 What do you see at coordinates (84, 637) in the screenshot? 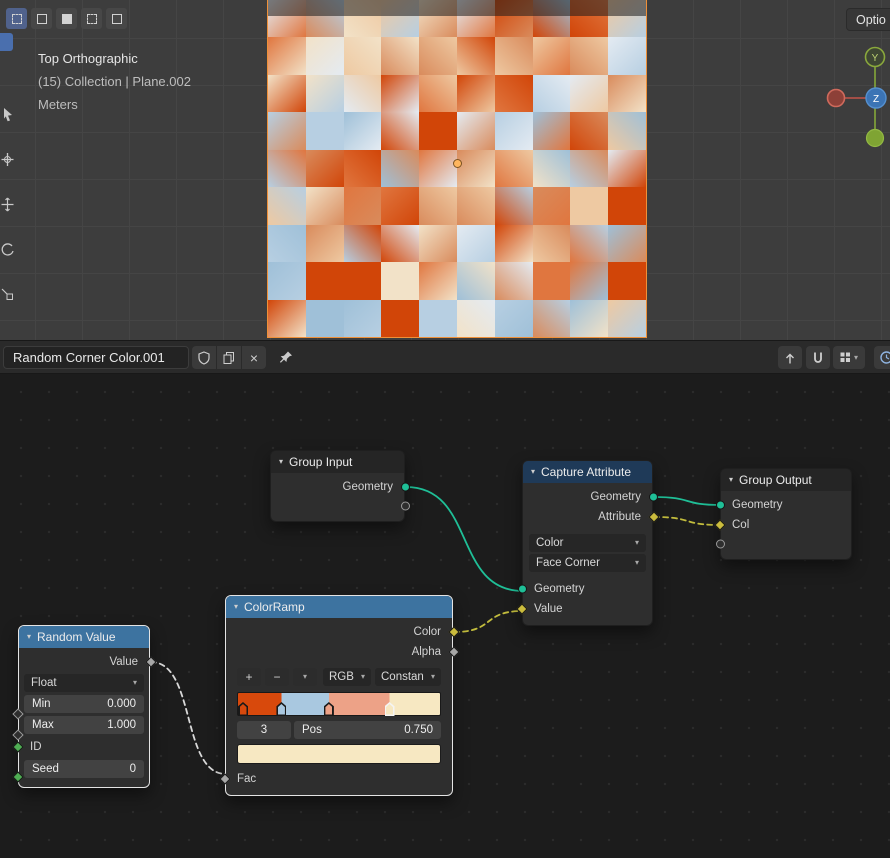
I see `node-header: ▾ Random Value` at bounding box center [84, 637].